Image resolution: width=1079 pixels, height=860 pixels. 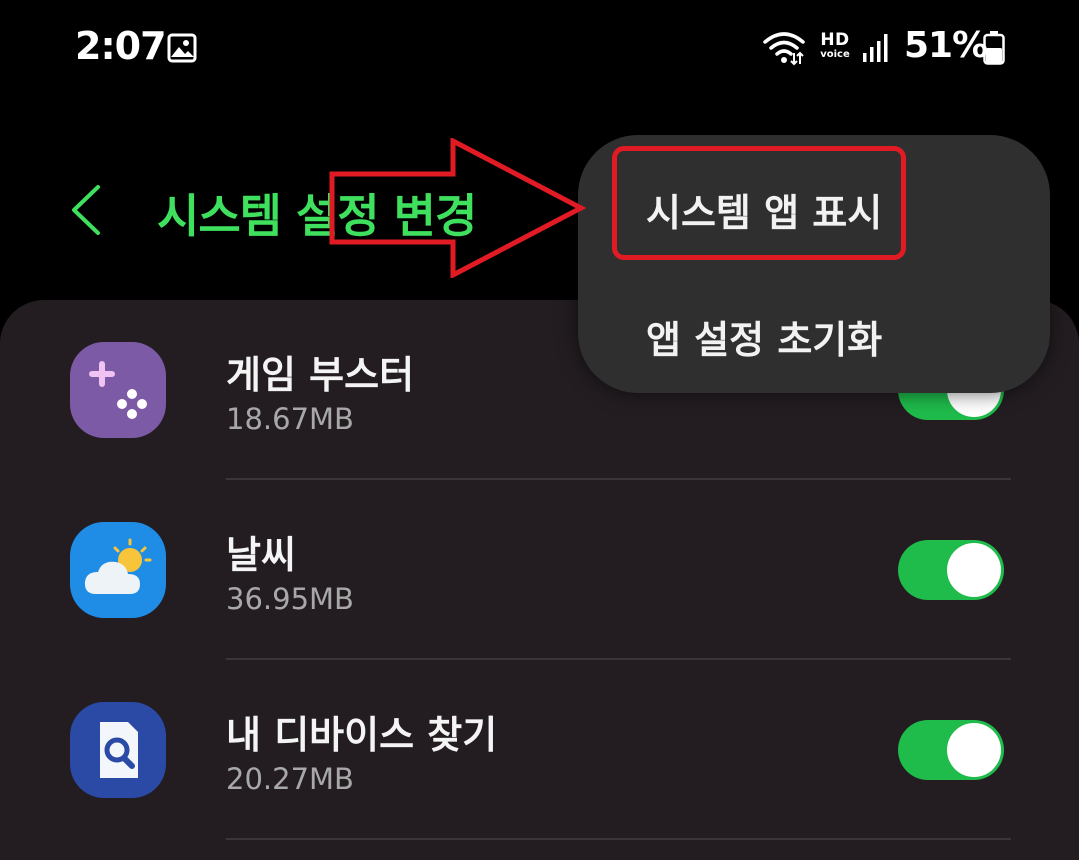 I want to click on status-time: 2:07, so click(x=121, y=46).